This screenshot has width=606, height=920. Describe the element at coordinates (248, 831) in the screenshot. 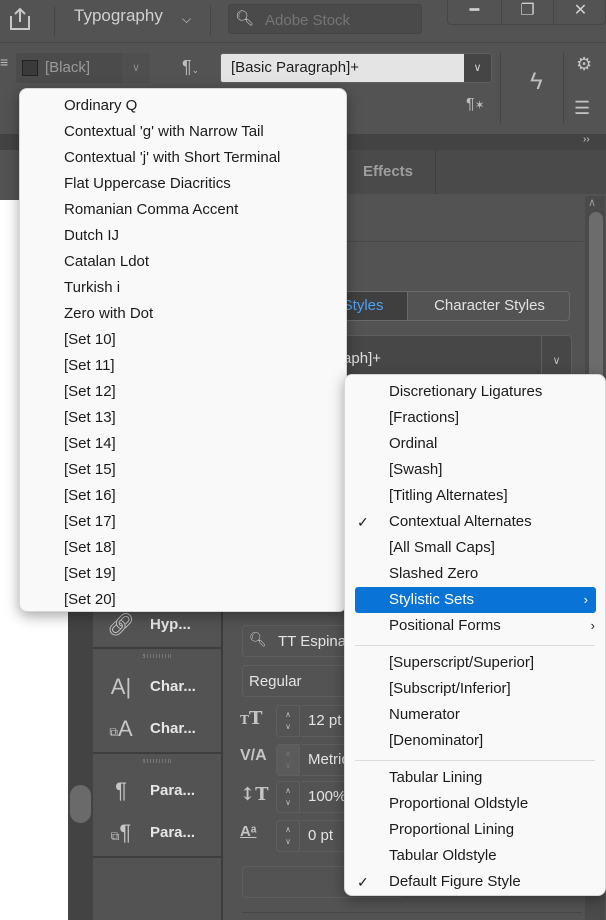

I see `baseline-shift-icon: Aᵃ` at that location.